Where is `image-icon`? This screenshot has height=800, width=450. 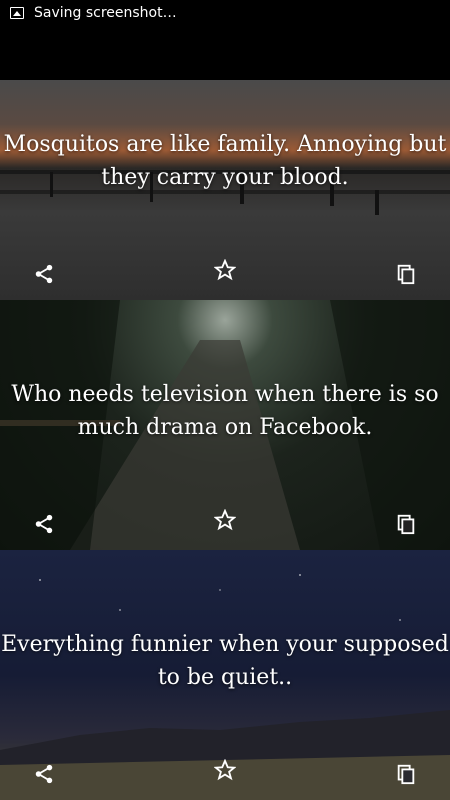 image-icon is located at coordinates (17, 12).